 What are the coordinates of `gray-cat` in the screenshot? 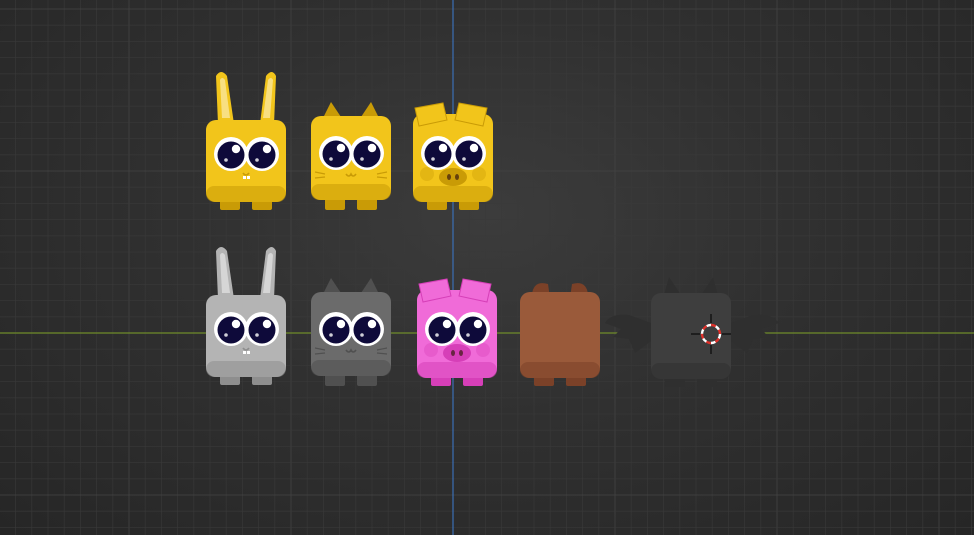 It's located at (351, 332).